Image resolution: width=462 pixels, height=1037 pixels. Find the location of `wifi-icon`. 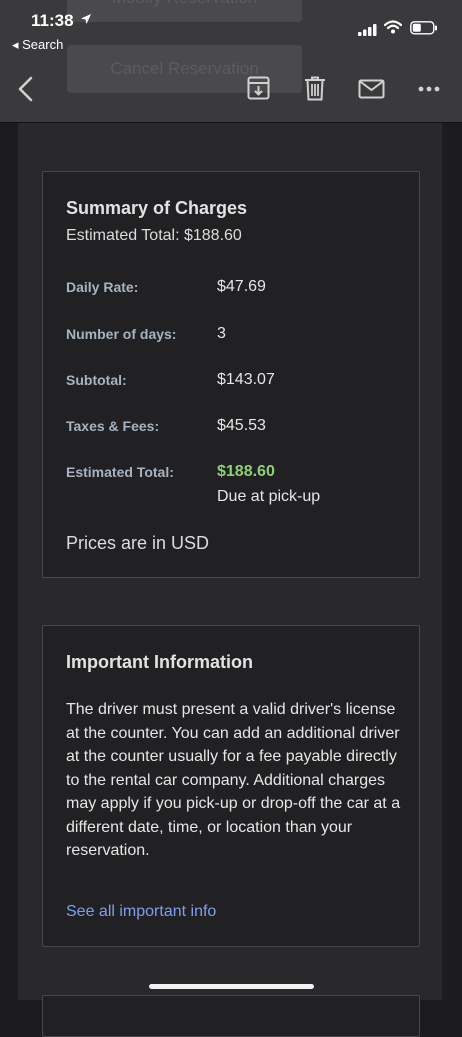

wifi-icon is located at coordinates (393, 27).